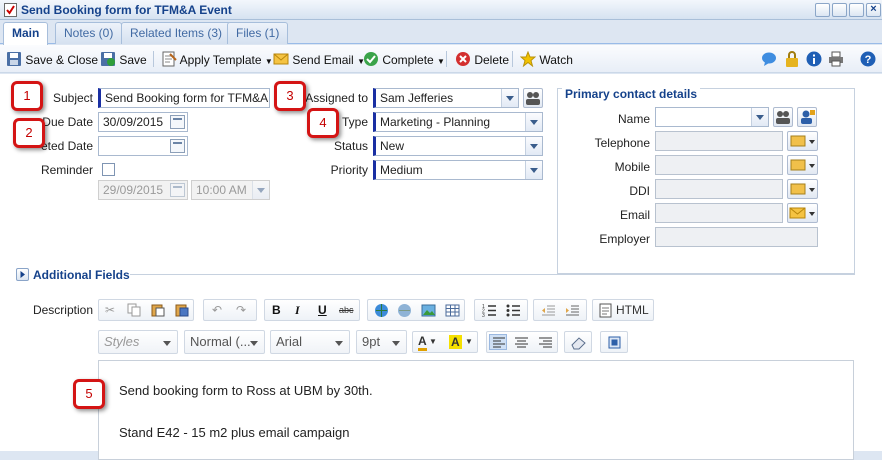 The height and width of the screenshot is (460, 882). I want to click on undo-icon: ↶, so click(217, 310).